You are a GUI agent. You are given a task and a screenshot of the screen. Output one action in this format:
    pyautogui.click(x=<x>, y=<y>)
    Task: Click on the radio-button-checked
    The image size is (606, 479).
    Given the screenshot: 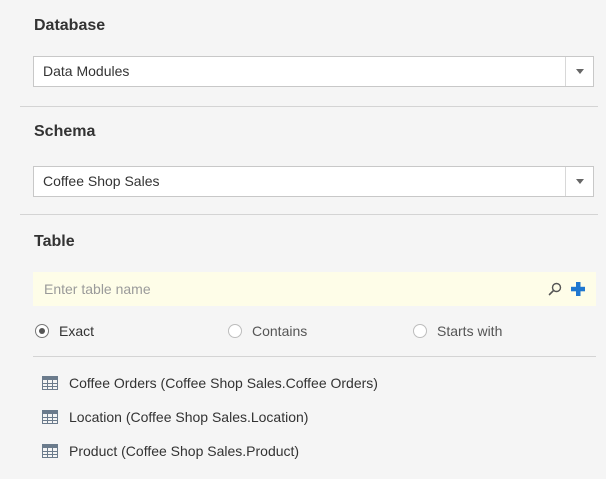 What is the action you would take?
    pyautogui.click(x=42, y=331)
    